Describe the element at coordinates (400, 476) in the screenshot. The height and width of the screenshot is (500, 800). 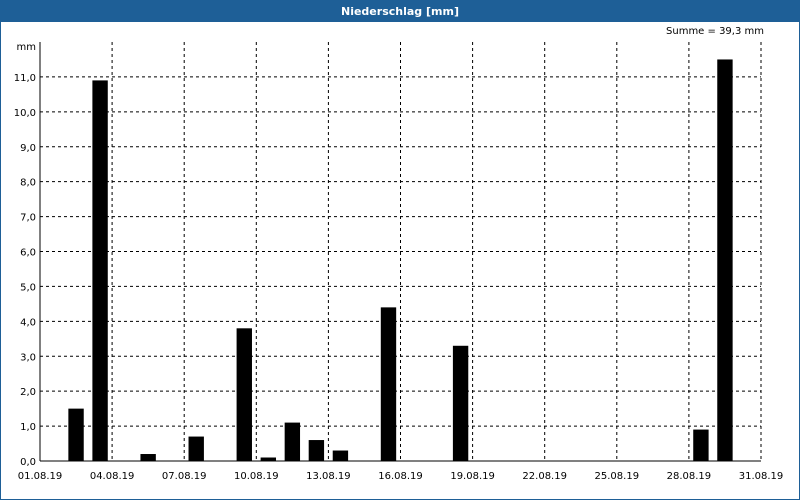
I see `x-tick-label: 16.08.19` at that location.